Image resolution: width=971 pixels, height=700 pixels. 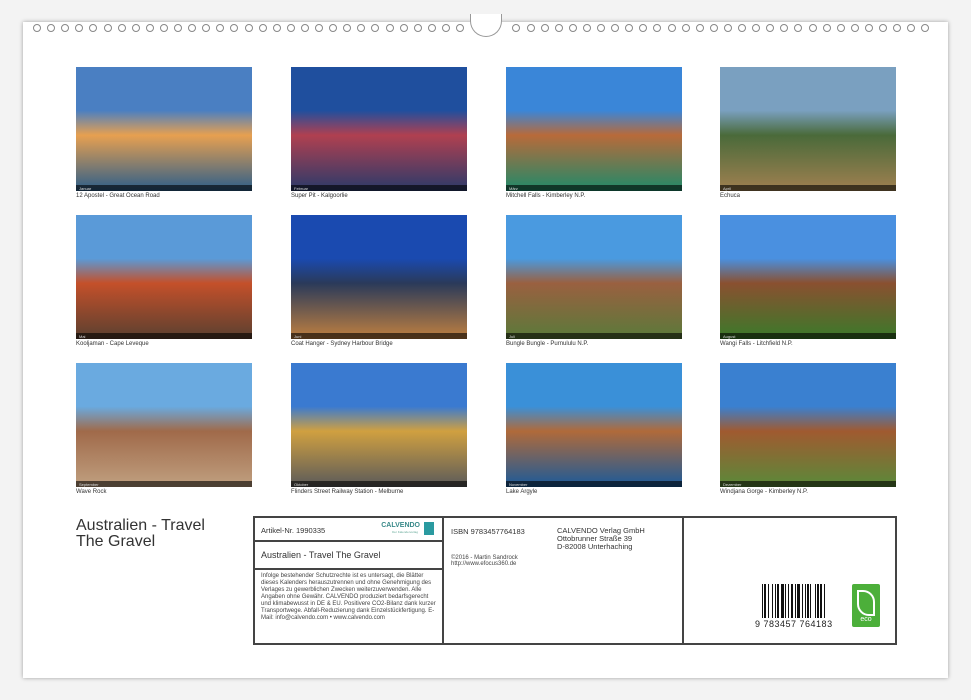 What do you see at coordinates (116, 541) in the screenshot?
I see `title-line-2: The Gravel` at bounding box center [116, 541].